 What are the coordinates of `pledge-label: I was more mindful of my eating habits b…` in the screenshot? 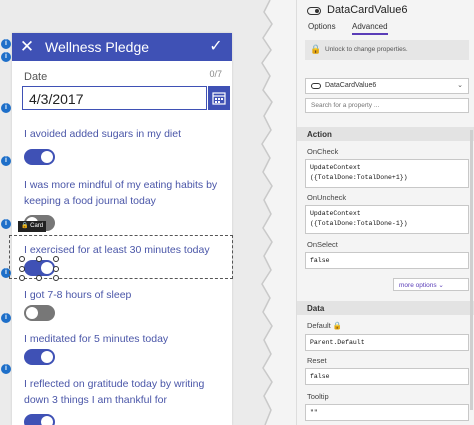 It's located at (121, 193).